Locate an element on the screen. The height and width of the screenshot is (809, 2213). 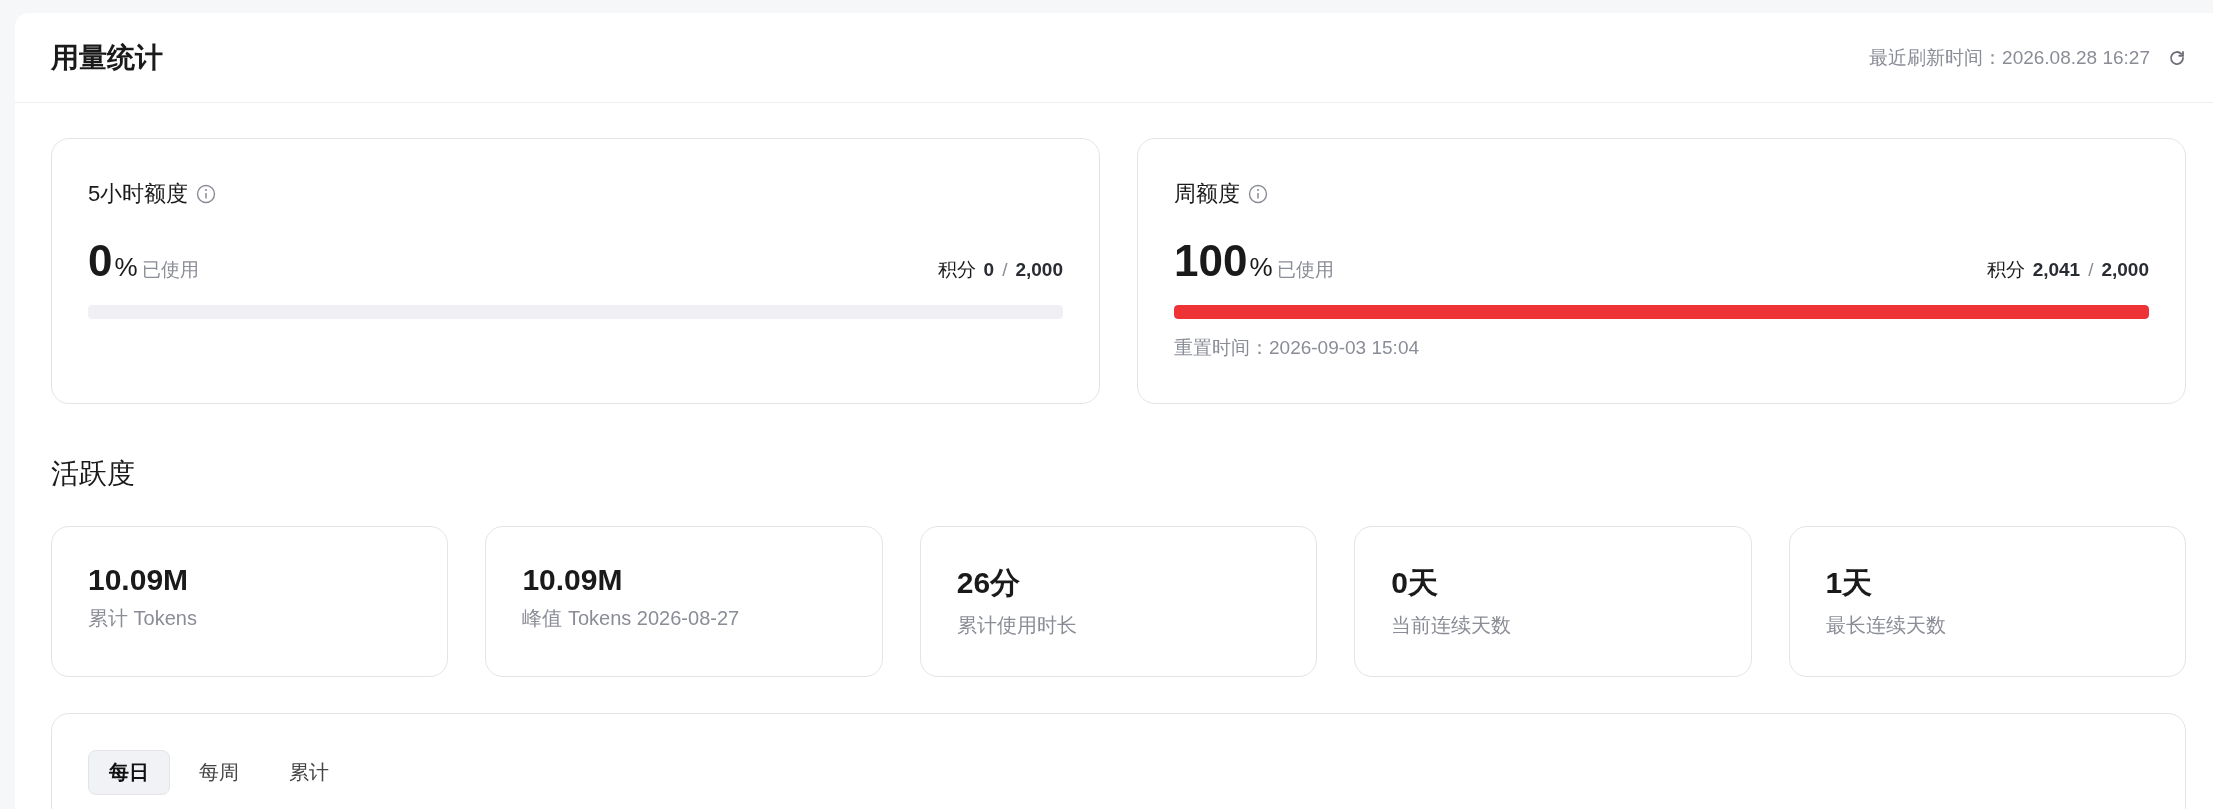
stat-label: 峰值 Tokens 2026-08-27 is located at coordinates (631, 618).